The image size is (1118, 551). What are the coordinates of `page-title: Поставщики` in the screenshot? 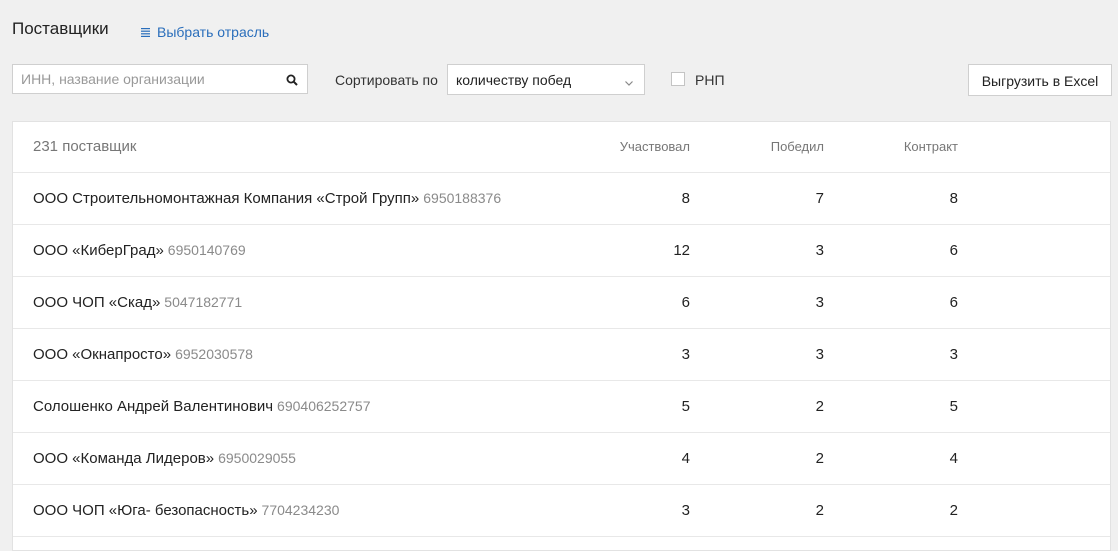 It's located at (60, 28).